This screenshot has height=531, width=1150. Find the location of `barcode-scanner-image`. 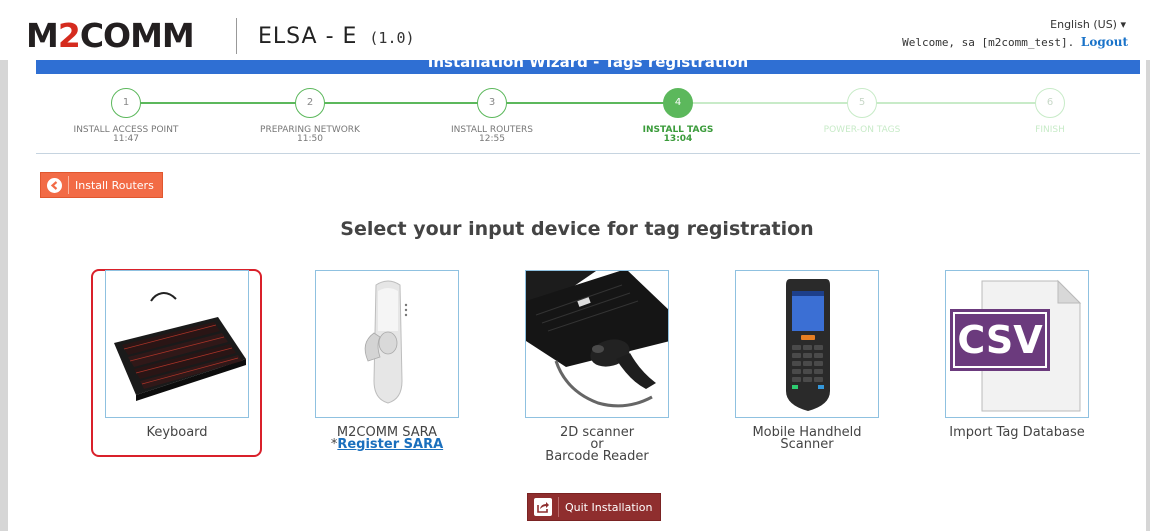

barcode-scanner-image is located at coordinates (597, 344).